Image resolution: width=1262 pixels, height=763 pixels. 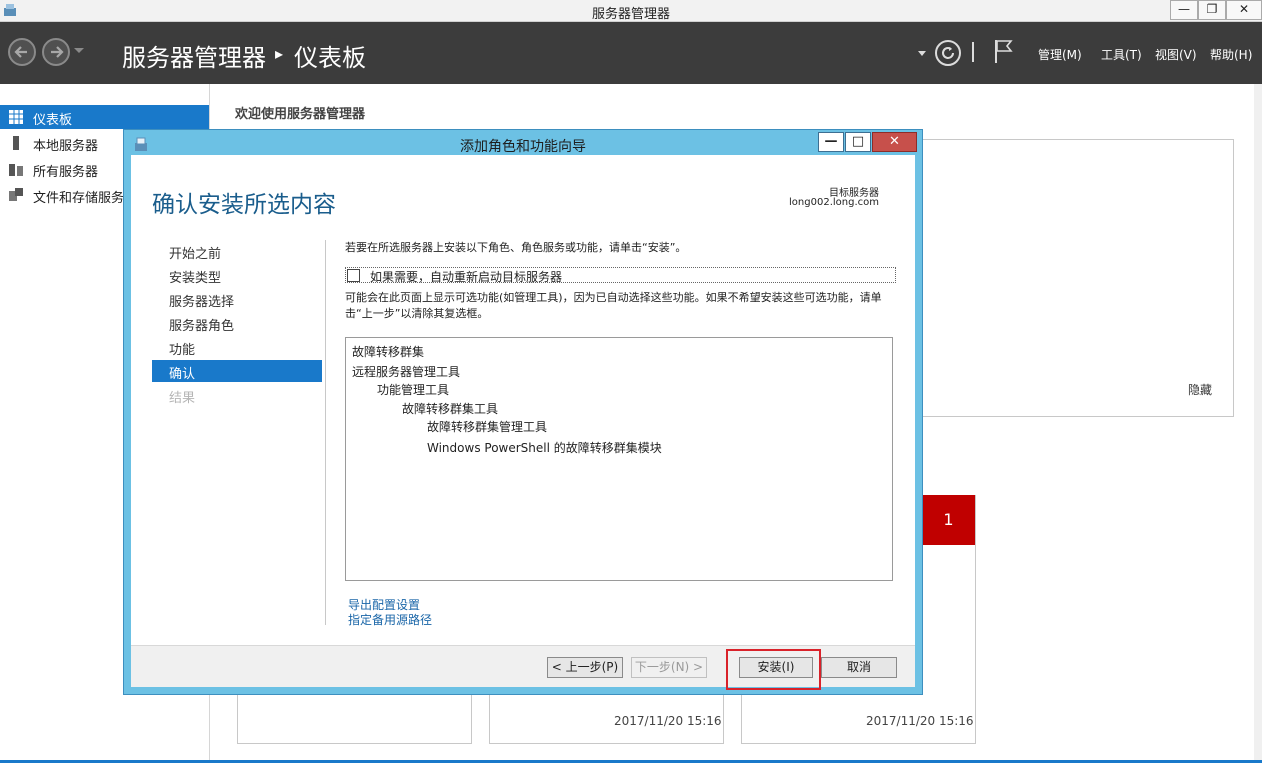 I want to click on wizard-step-label: 功能, so click(x=182, y=350).